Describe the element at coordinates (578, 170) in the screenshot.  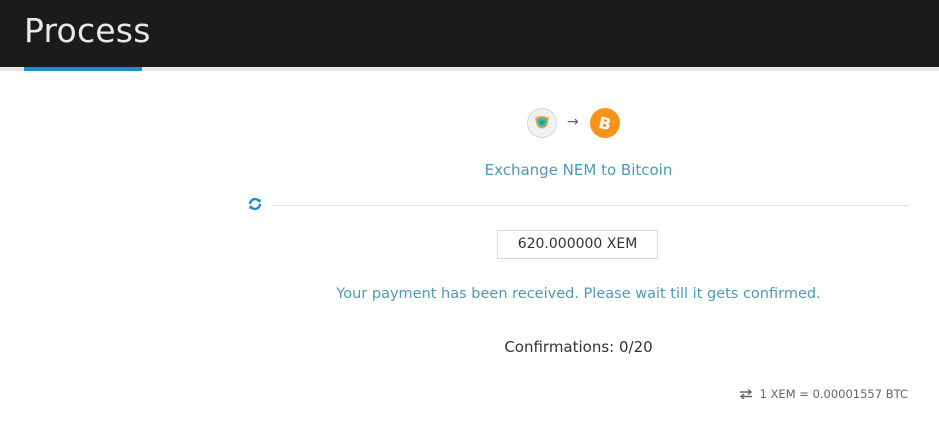
I see `exchange-title: Exchange NEM to Bitcoin` at that location.